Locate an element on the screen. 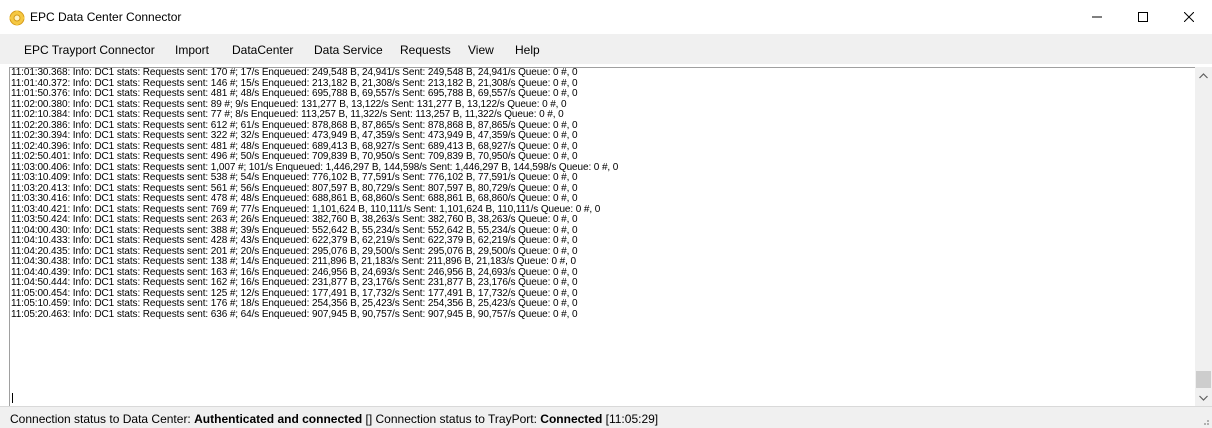 This screenshot has height=428, width=1212. scroll-down-button is located at coordinates (1203, 397).